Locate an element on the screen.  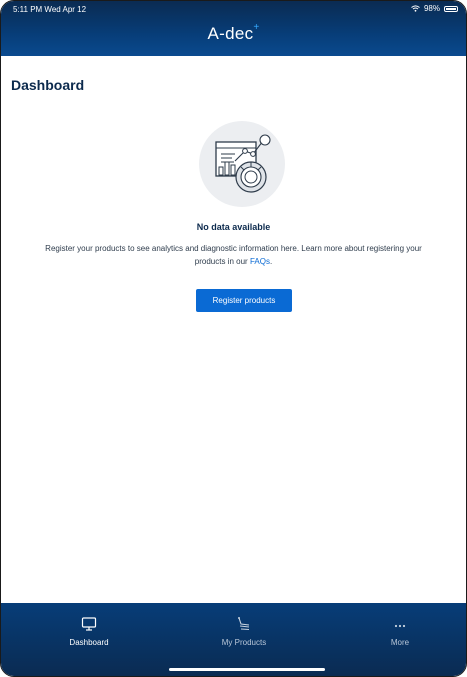
wifi-icon is located at coordinates (415, 8).